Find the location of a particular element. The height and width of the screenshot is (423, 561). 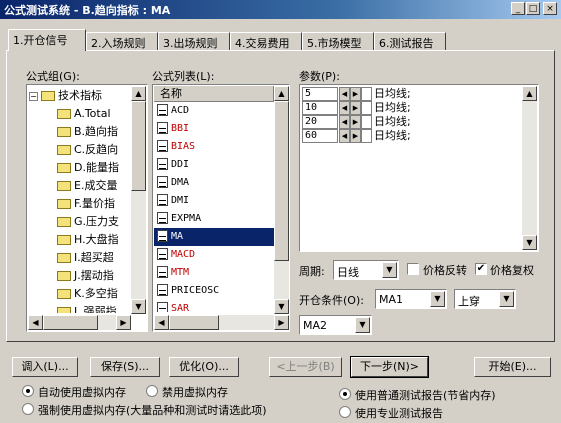

normal-report-radio is located at coordinates (345, 394).